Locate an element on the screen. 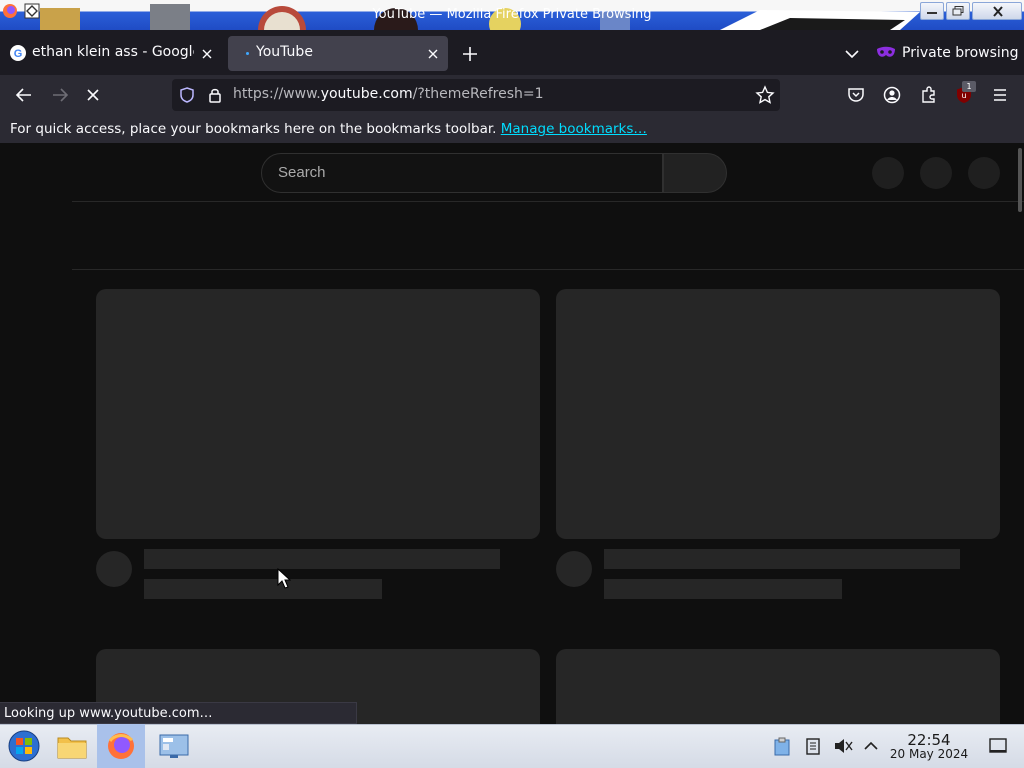 The width and height of the screenshot is (1024, 768). clipboard-tray-icon is located at coordinates (782, 746).